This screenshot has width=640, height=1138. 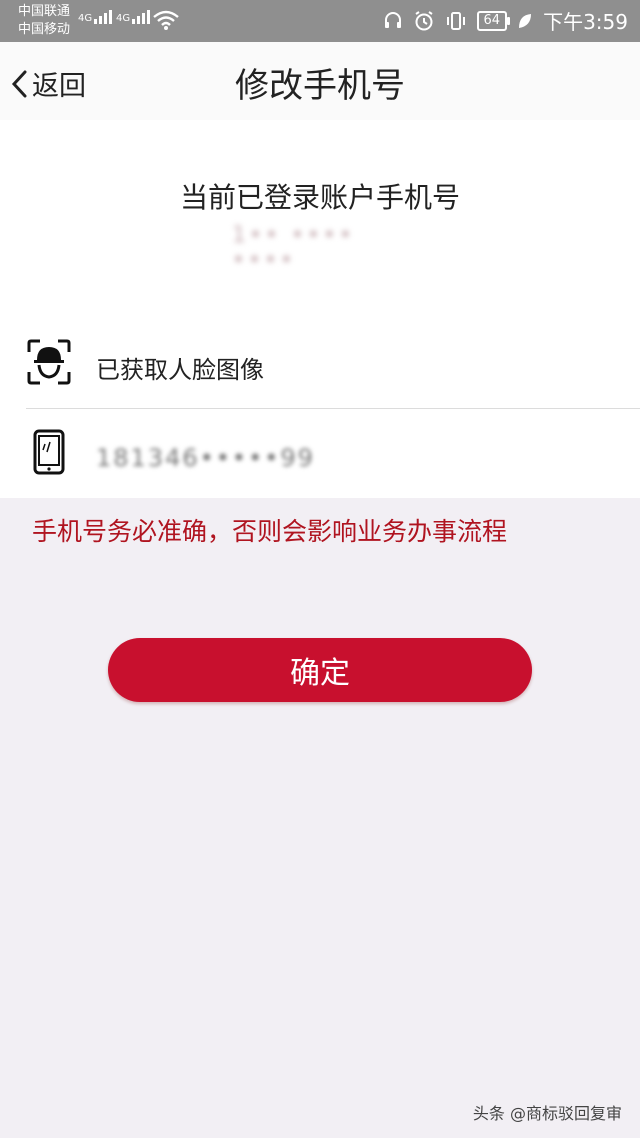 I want to click on headset-icon, so click(x=392, y=19).